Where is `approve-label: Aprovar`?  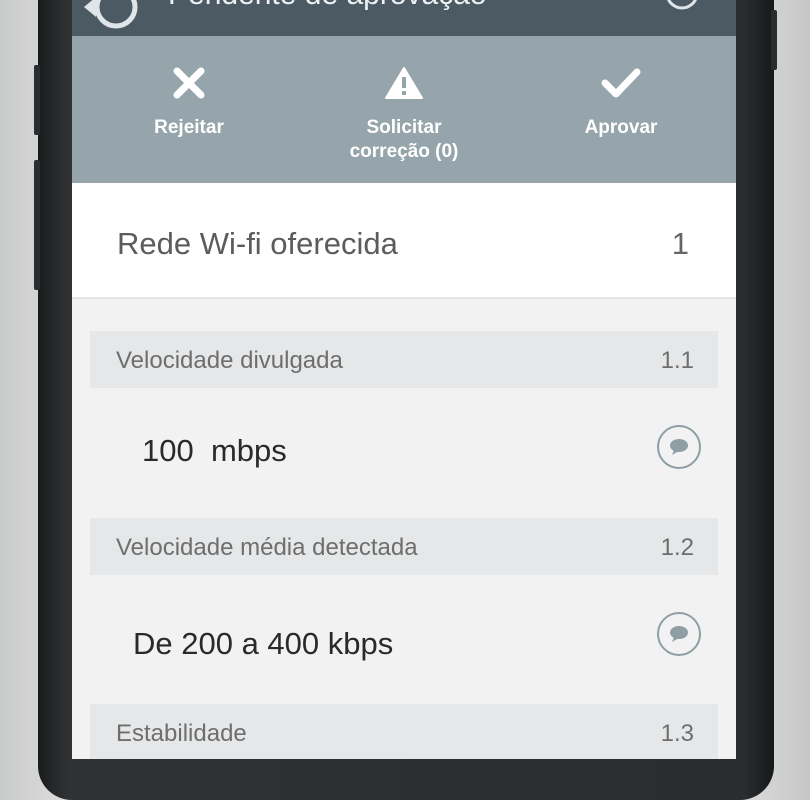
approve-label: Aprovar is located at coordinates (621, 127).